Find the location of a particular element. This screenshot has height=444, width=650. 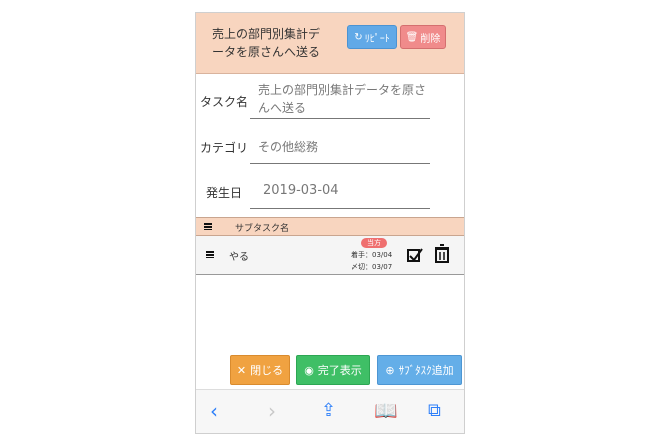

category-field: その他総務 is located at coordinates (338, 147).